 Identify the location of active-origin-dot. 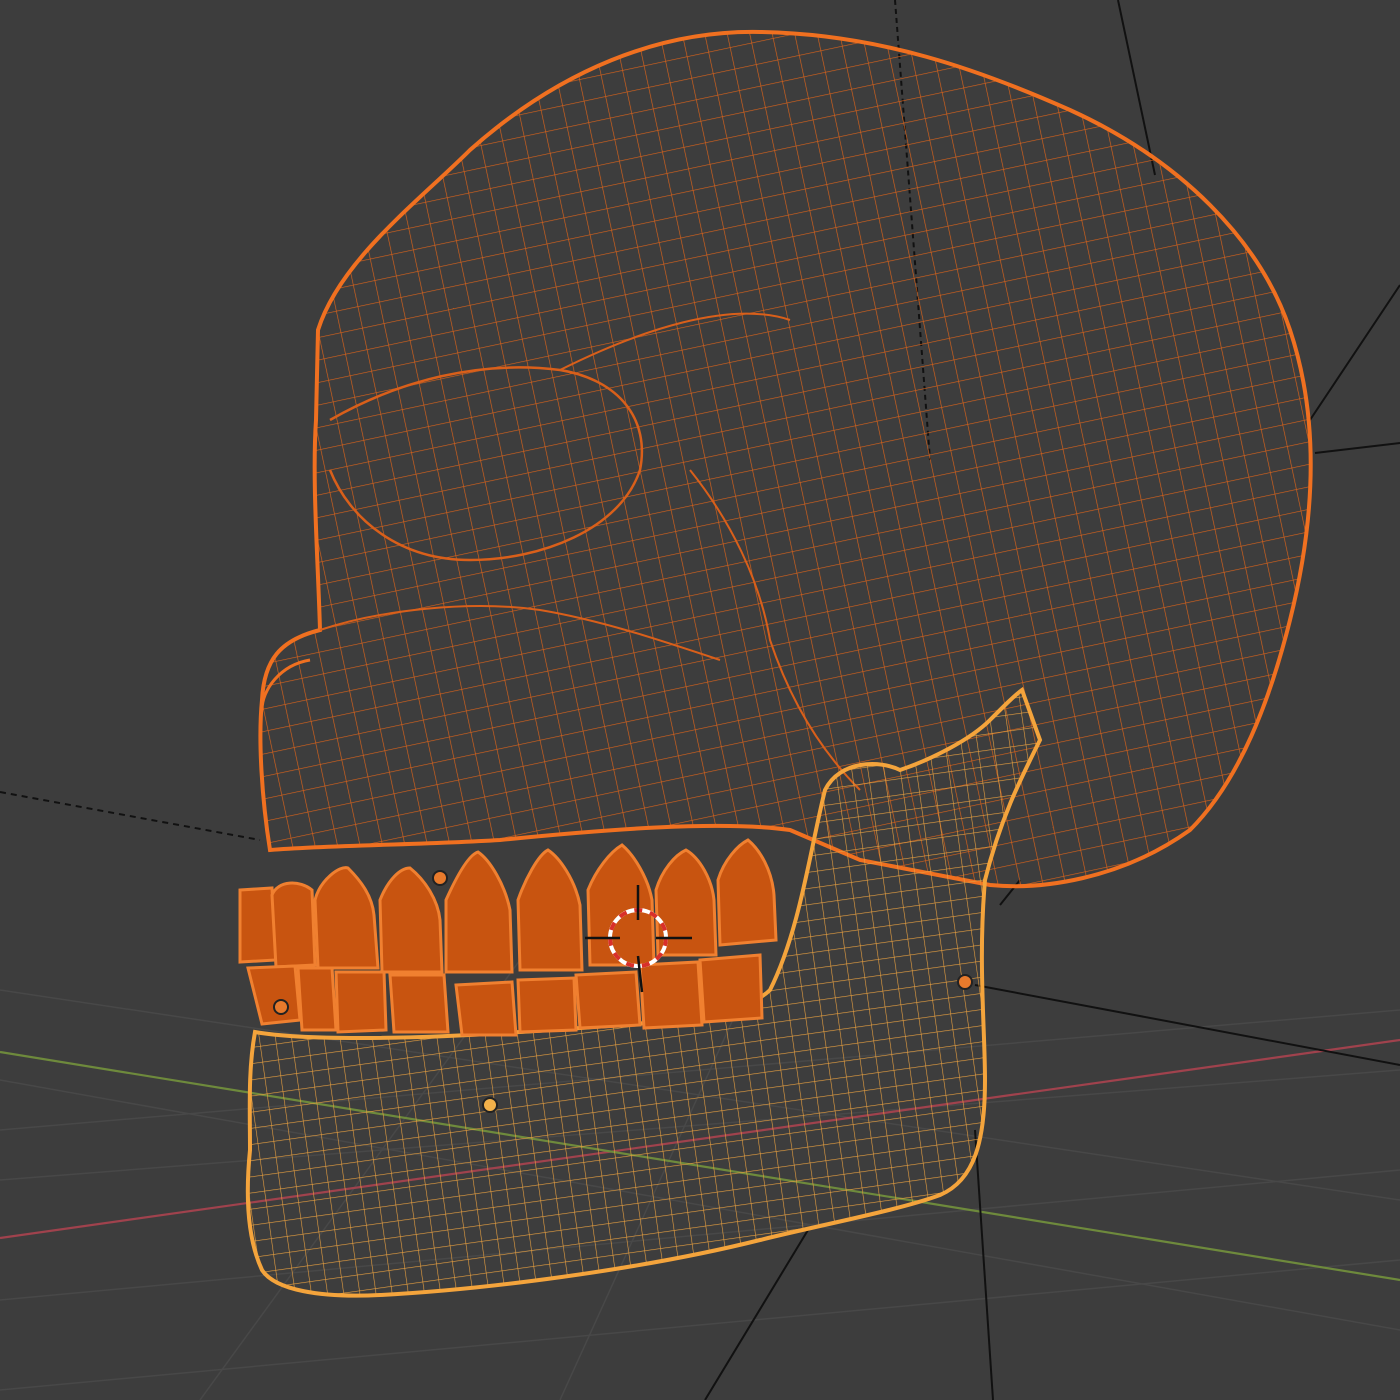
(490, 1105).